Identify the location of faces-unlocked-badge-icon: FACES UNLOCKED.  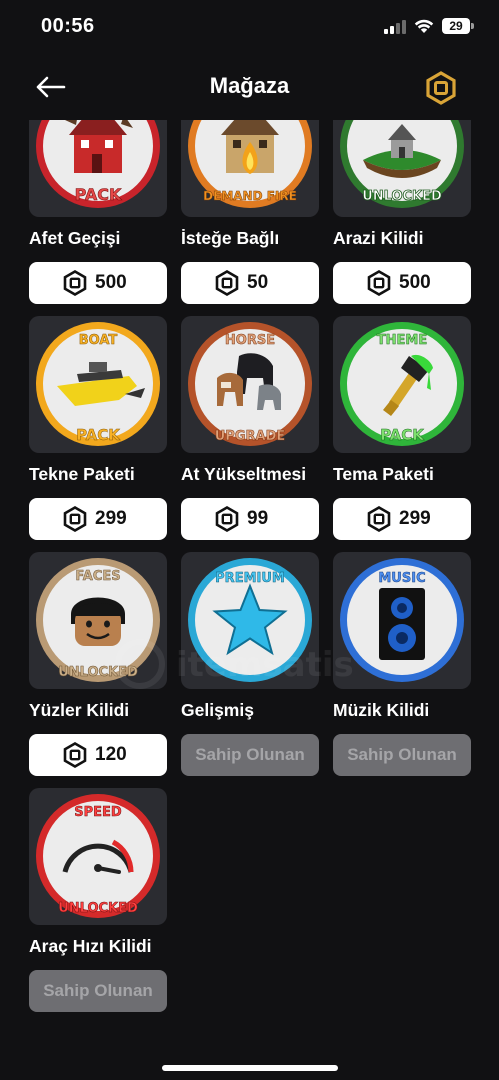
(98, 620).